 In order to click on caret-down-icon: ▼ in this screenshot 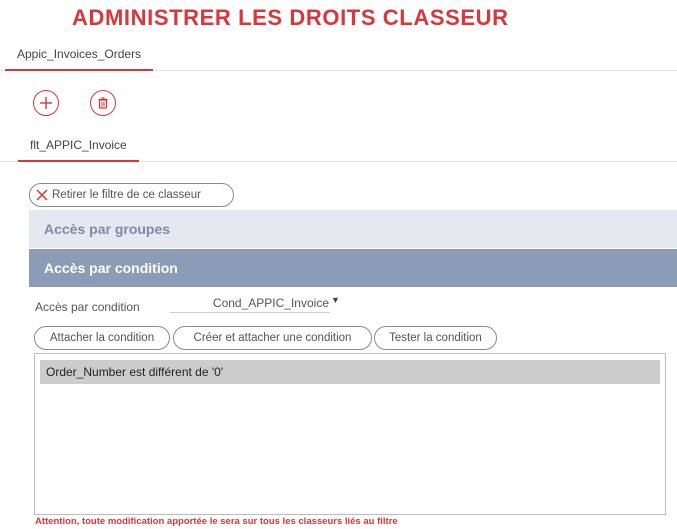, I will do `click(335, 300)`.